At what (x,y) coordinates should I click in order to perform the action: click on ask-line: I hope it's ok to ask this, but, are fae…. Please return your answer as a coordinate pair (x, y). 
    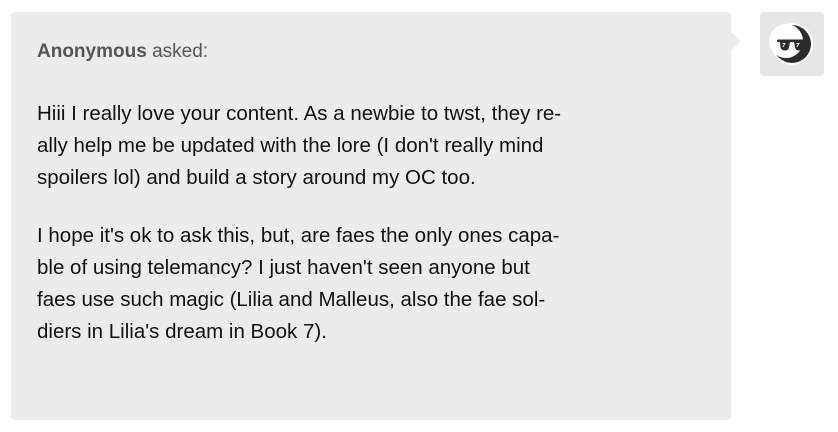
    Looking at the image, I should click on (298, 235).